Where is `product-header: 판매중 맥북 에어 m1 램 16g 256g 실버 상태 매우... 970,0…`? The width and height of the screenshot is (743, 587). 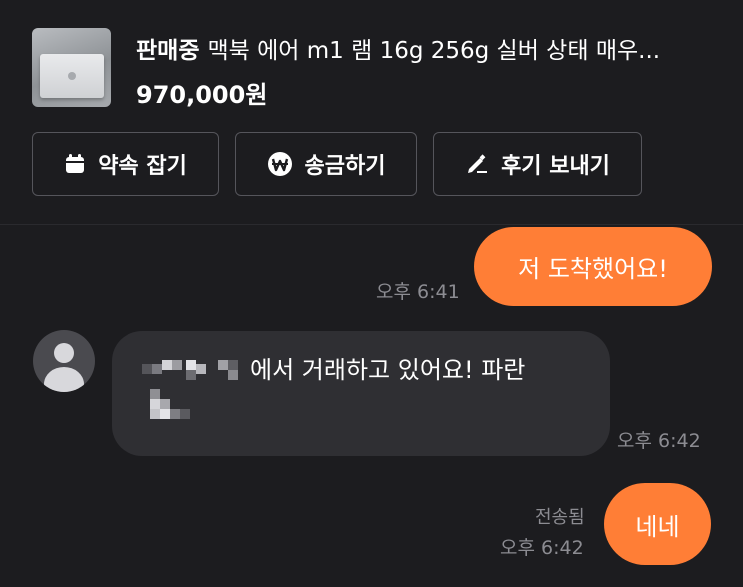
product-header: 판매중 맥북 에어 m1 램 16g 256g 실버 상태 매우... 970,0… is located at coordinates (377, 69).